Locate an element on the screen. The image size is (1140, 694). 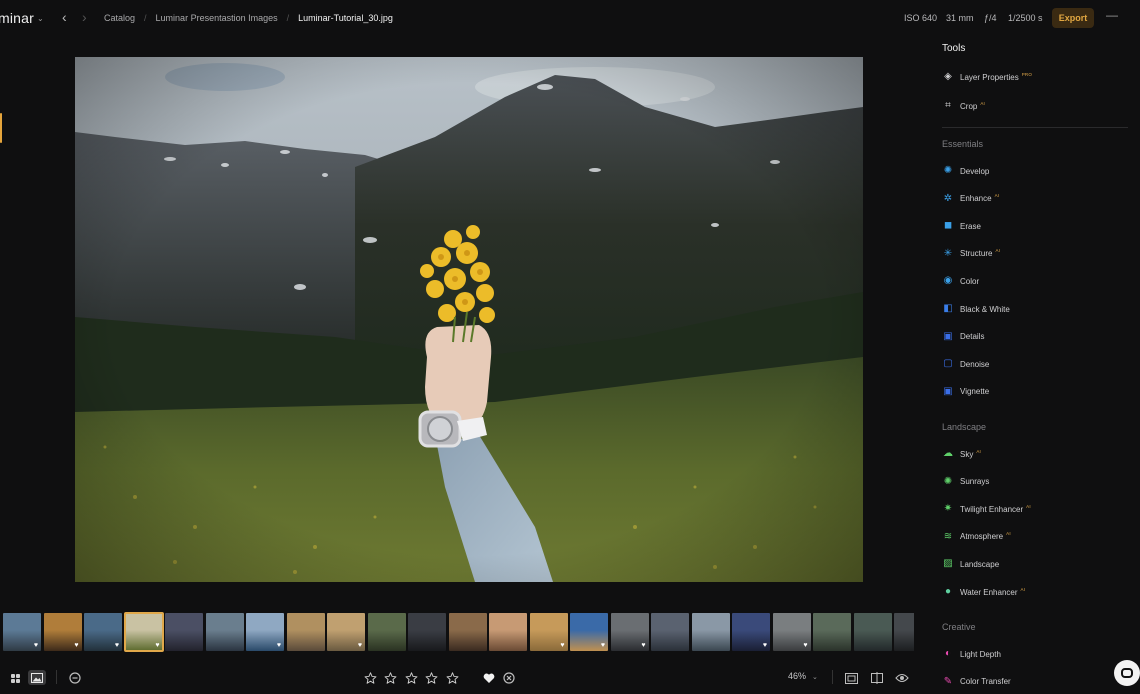
layers-icon: ◈ is located at coordinates (948, 76).